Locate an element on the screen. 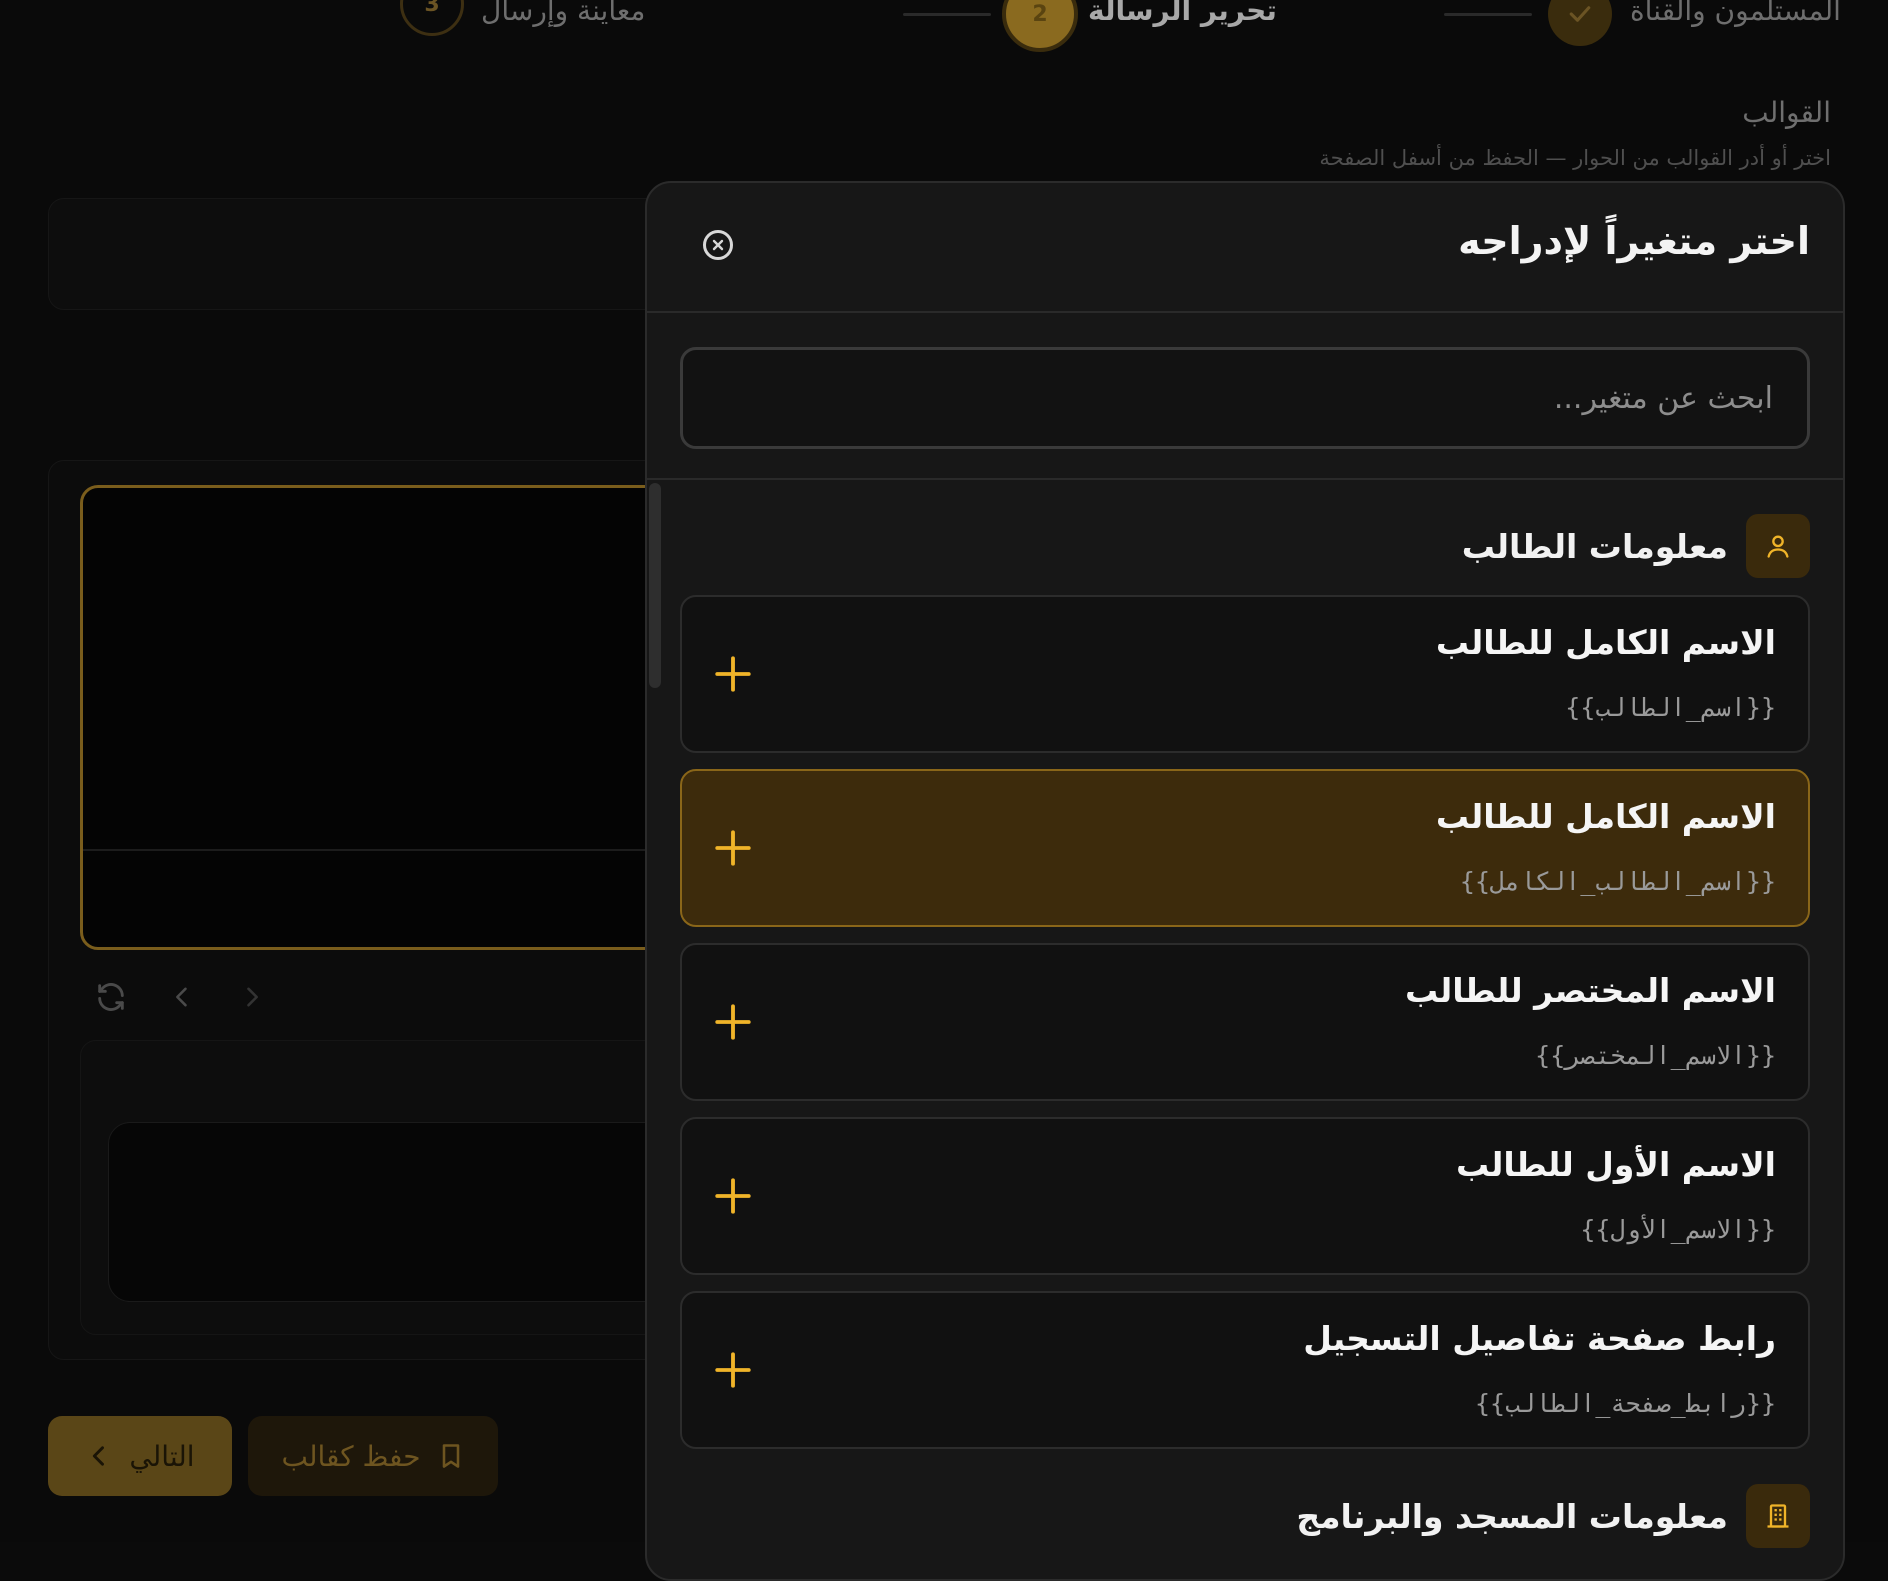  close-icon is located at coordinates (718, 245).